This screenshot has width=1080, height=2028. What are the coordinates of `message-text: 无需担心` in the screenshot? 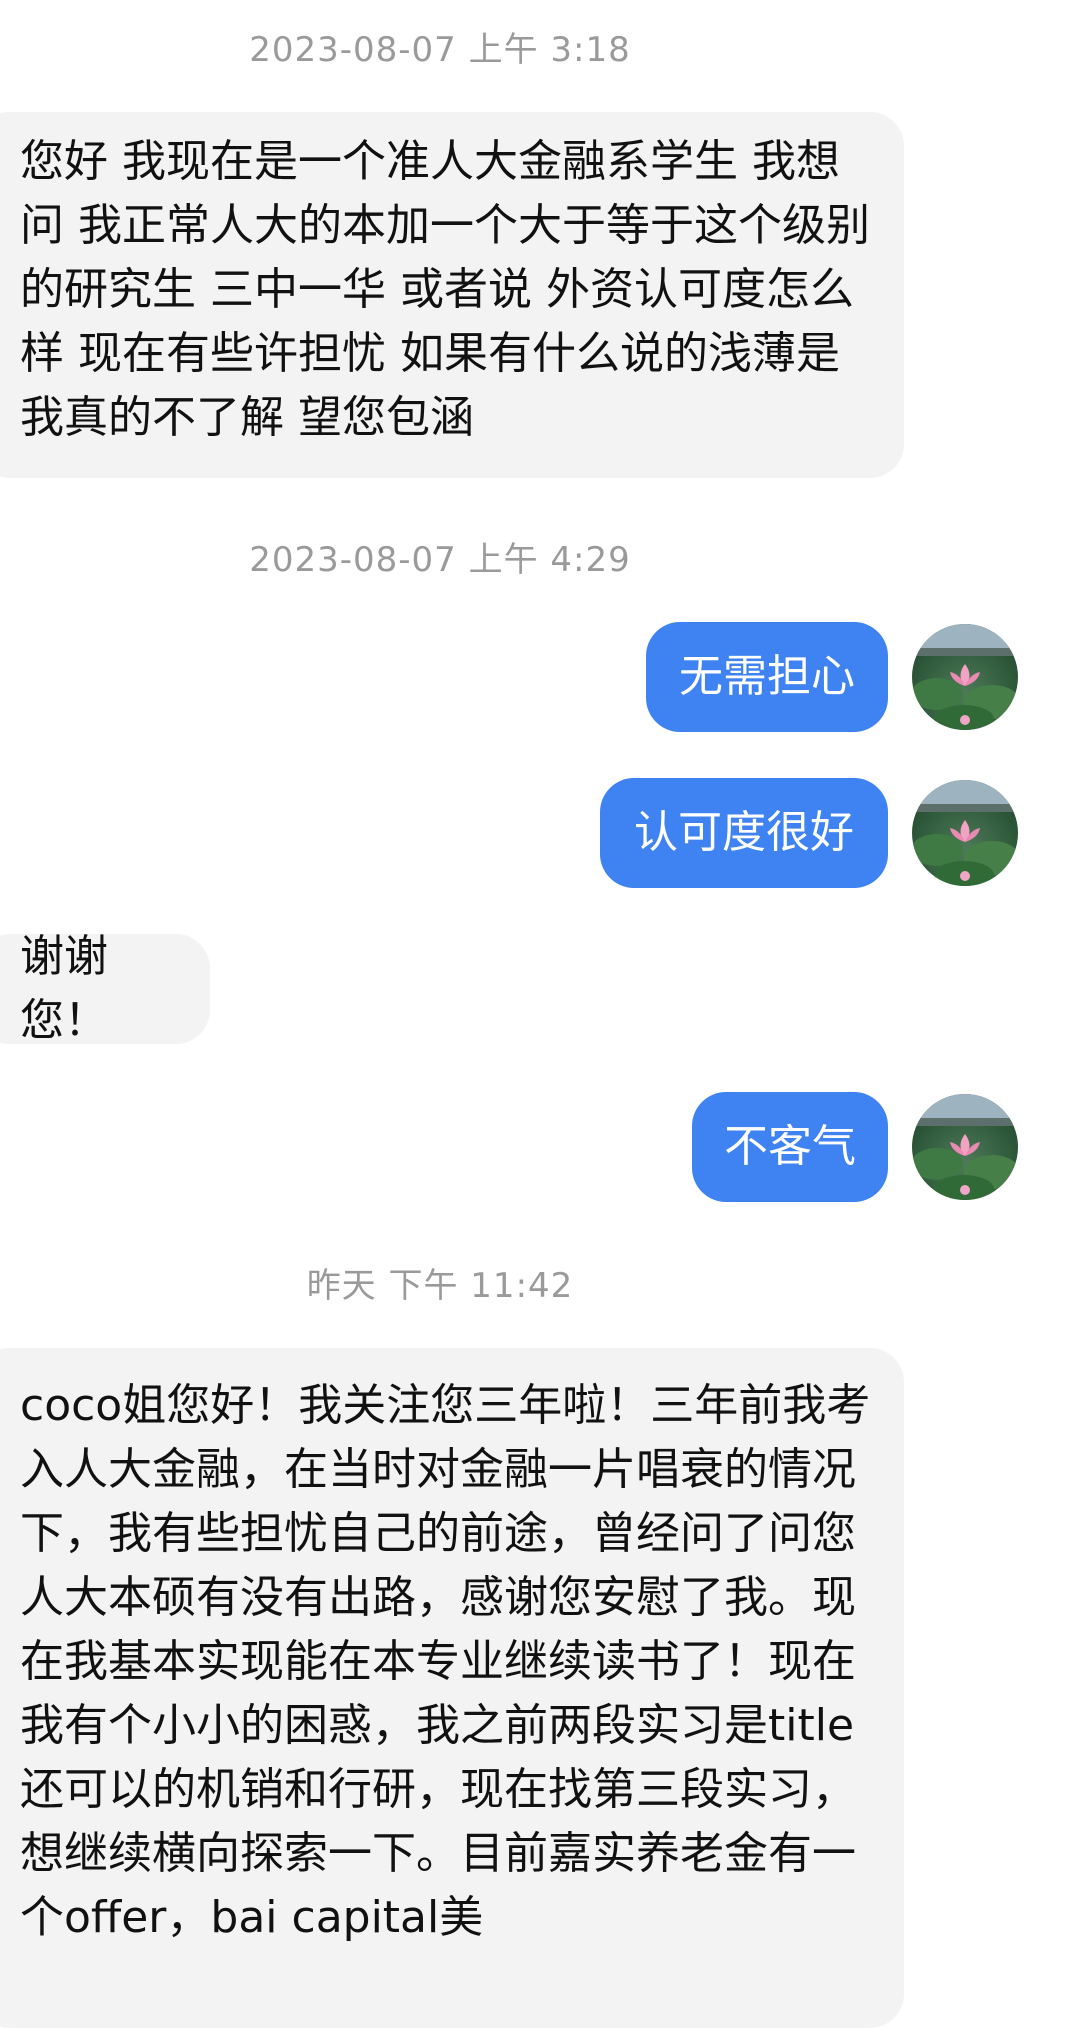 It's located at (767, 676).